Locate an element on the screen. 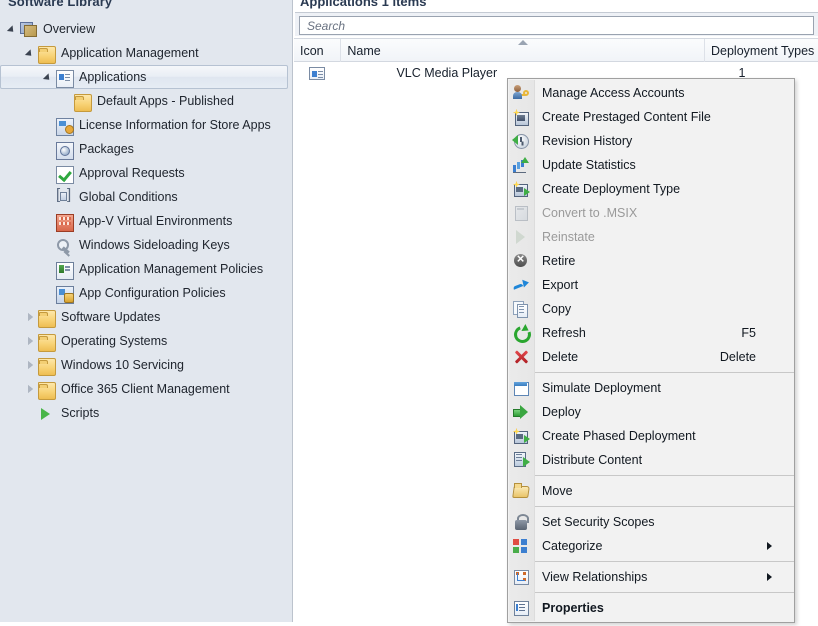  search-bar is located at coordinates (556, 24).